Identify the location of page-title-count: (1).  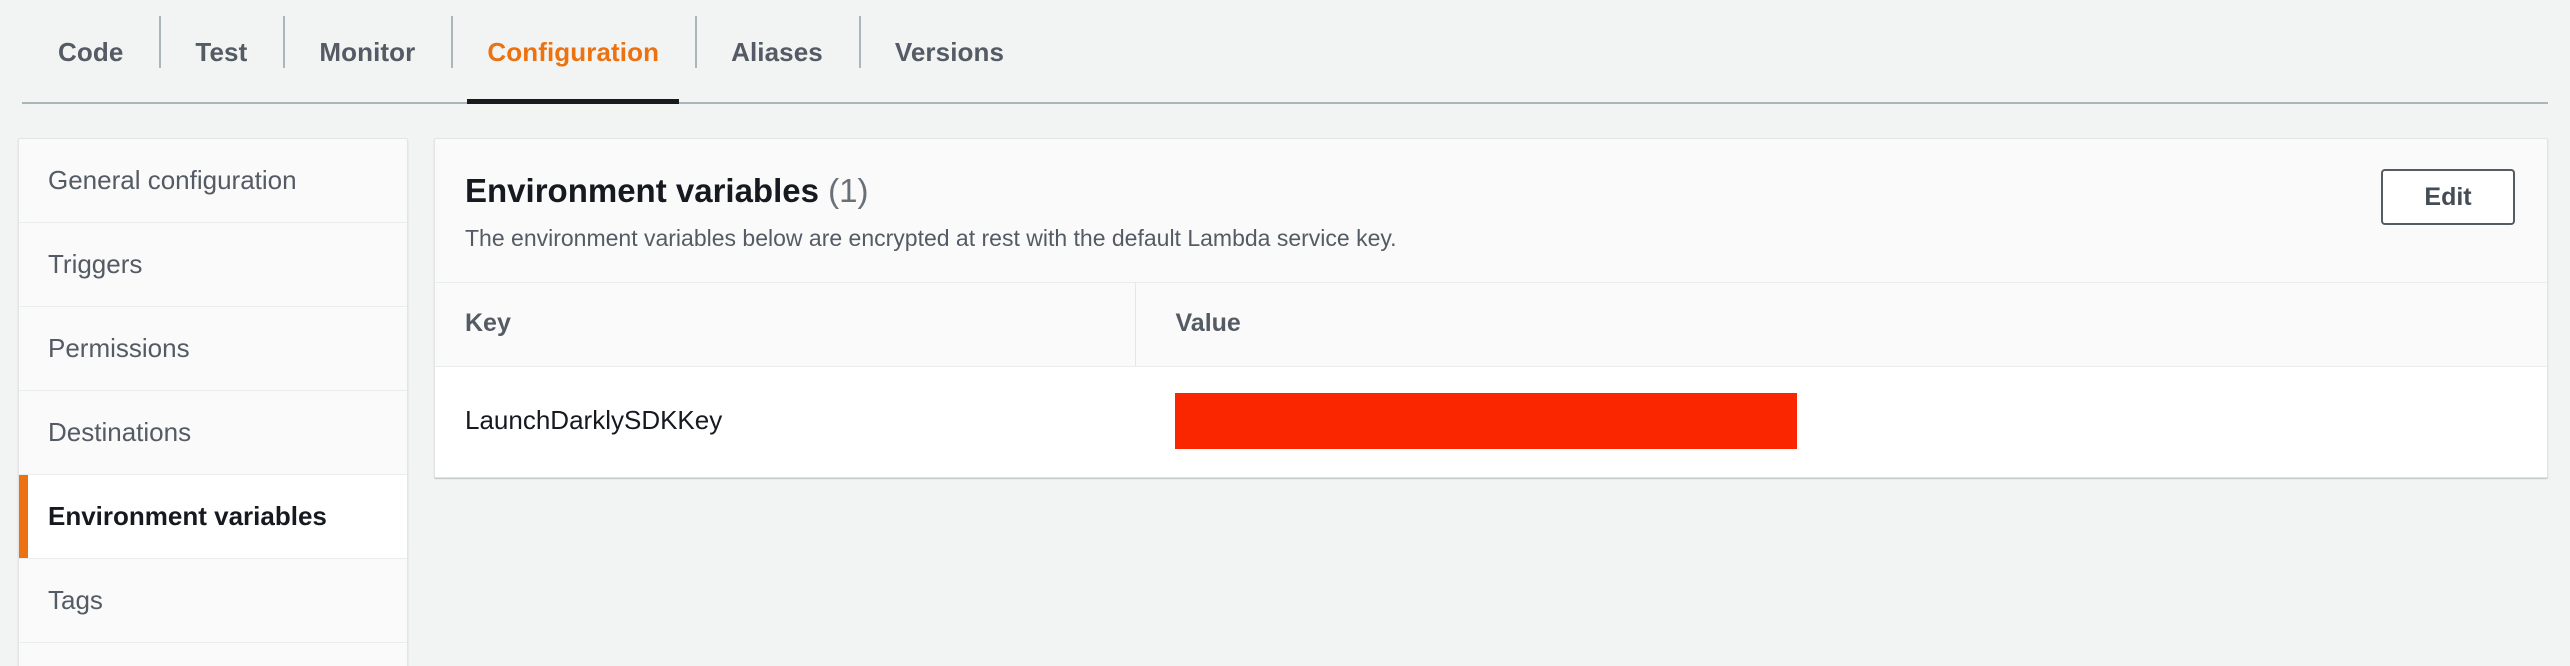
(848, 190).